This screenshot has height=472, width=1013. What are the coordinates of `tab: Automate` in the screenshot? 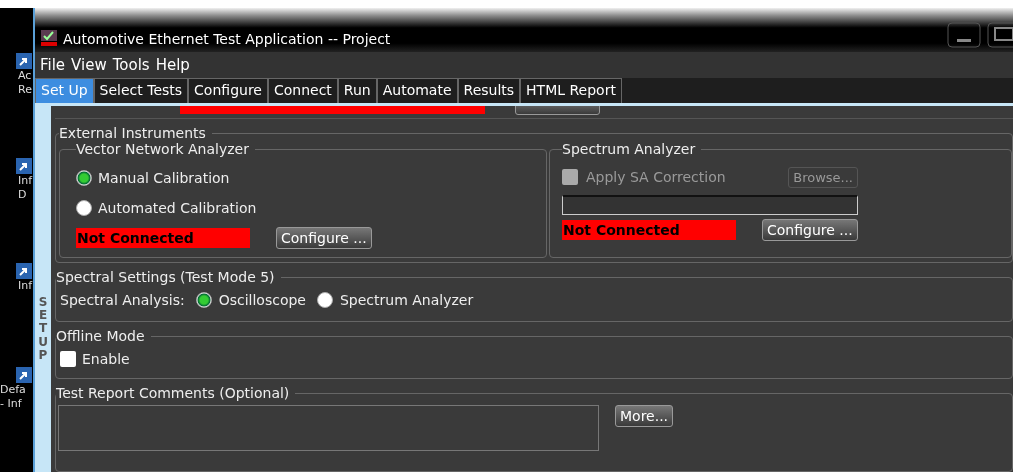 It's located at (417, 90).